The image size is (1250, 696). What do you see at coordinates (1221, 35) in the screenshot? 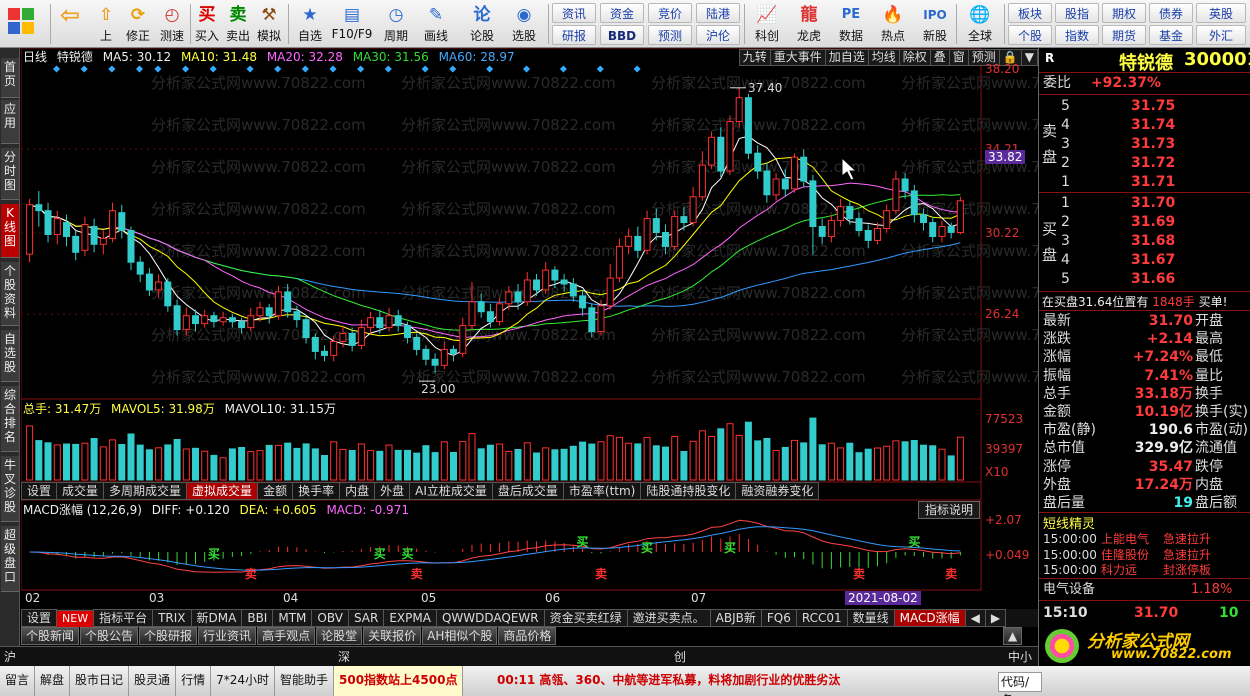
I see `forex-button: 外汇` at bounding box center [1221, 35].